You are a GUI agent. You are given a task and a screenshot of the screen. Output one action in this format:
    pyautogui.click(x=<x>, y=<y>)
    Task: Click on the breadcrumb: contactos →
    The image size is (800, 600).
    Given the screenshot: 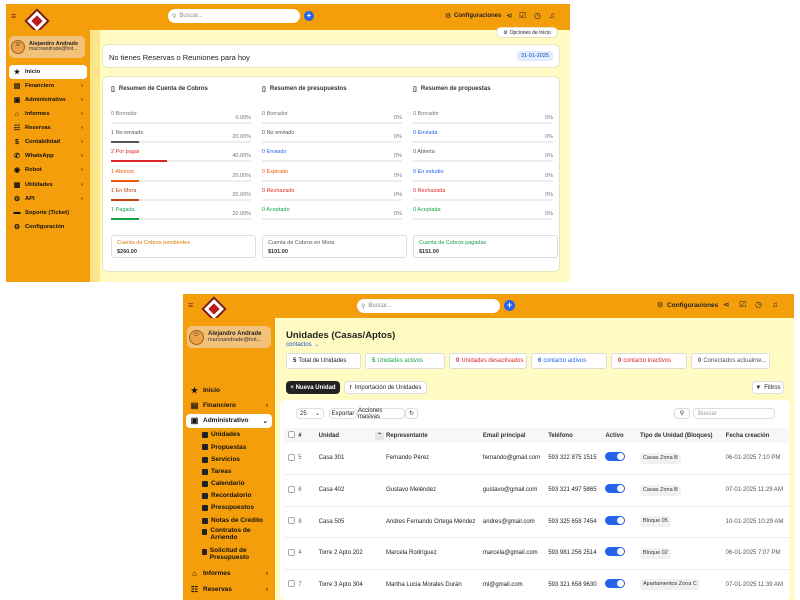 What is the action you would take?
    pyautogui.click(x=302, y=345)
    